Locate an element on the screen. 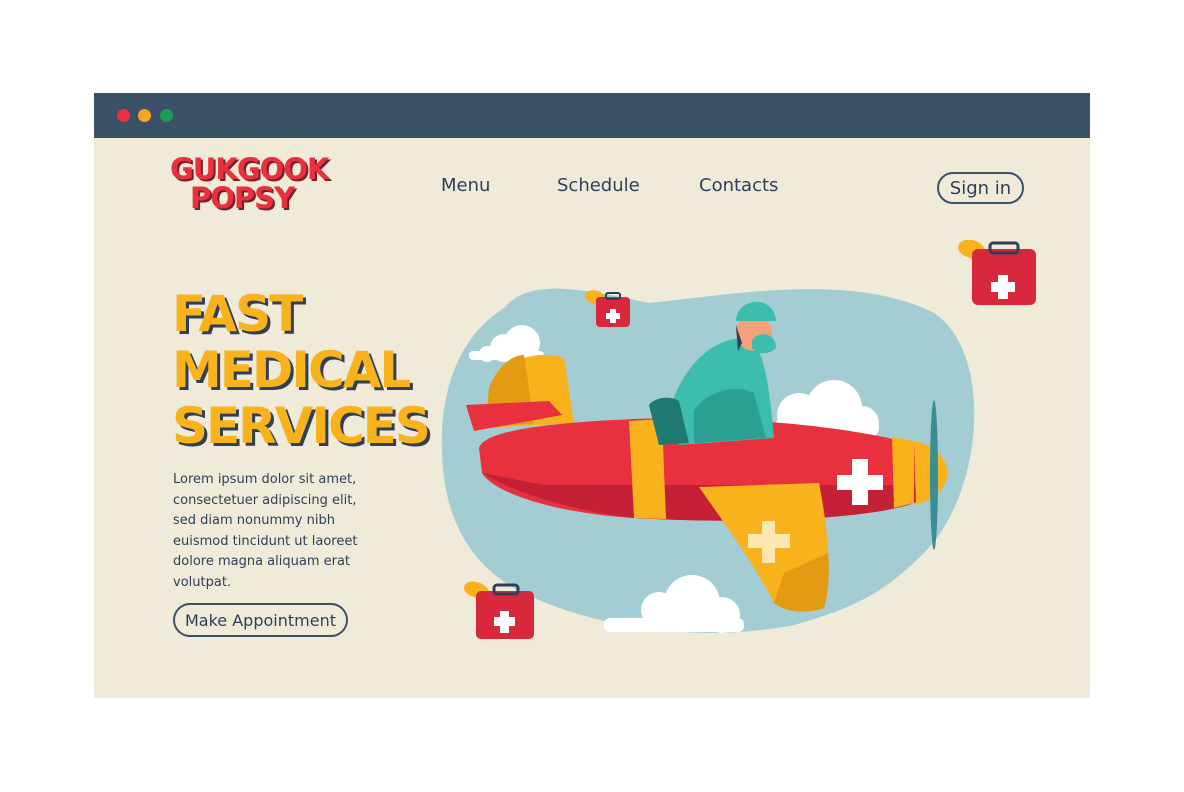  propeller is located at coordinates (934, 475).